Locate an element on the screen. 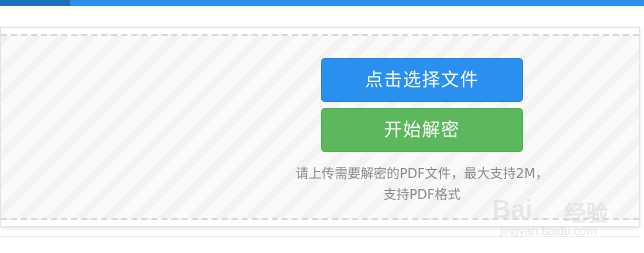 Image resolution: width=644 pixels, height=253 pixels. baidu-jingyan-watermark: Bai 经验 jingyan.baidu.com is located at coordinates (562, 217).